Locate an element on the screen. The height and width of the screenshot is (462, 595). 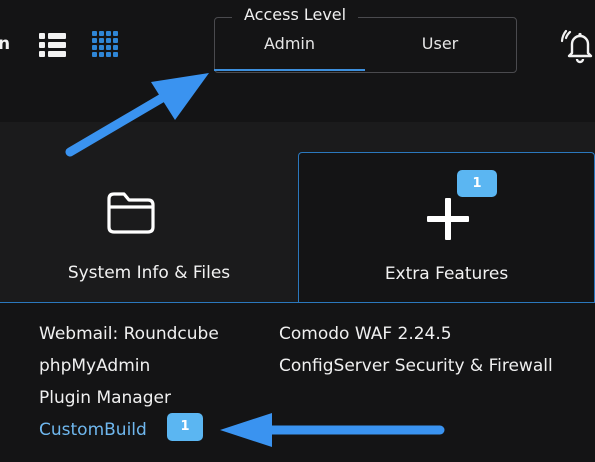
arrow-to-custombuild is located at coordinates (332, 430).